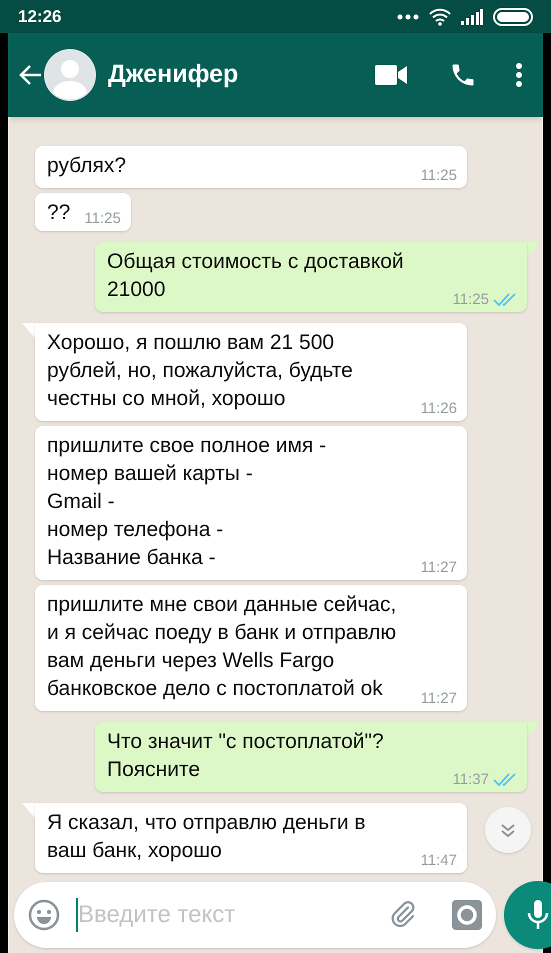 The image size is (551, 953). What do you see at coordinates (186, 502) in the screenshot?
I see `message-text: пришлите свое полное имя - номер вашей карты - Gmail - номер телефона - Название банка -` at bounding box center [186, 502].